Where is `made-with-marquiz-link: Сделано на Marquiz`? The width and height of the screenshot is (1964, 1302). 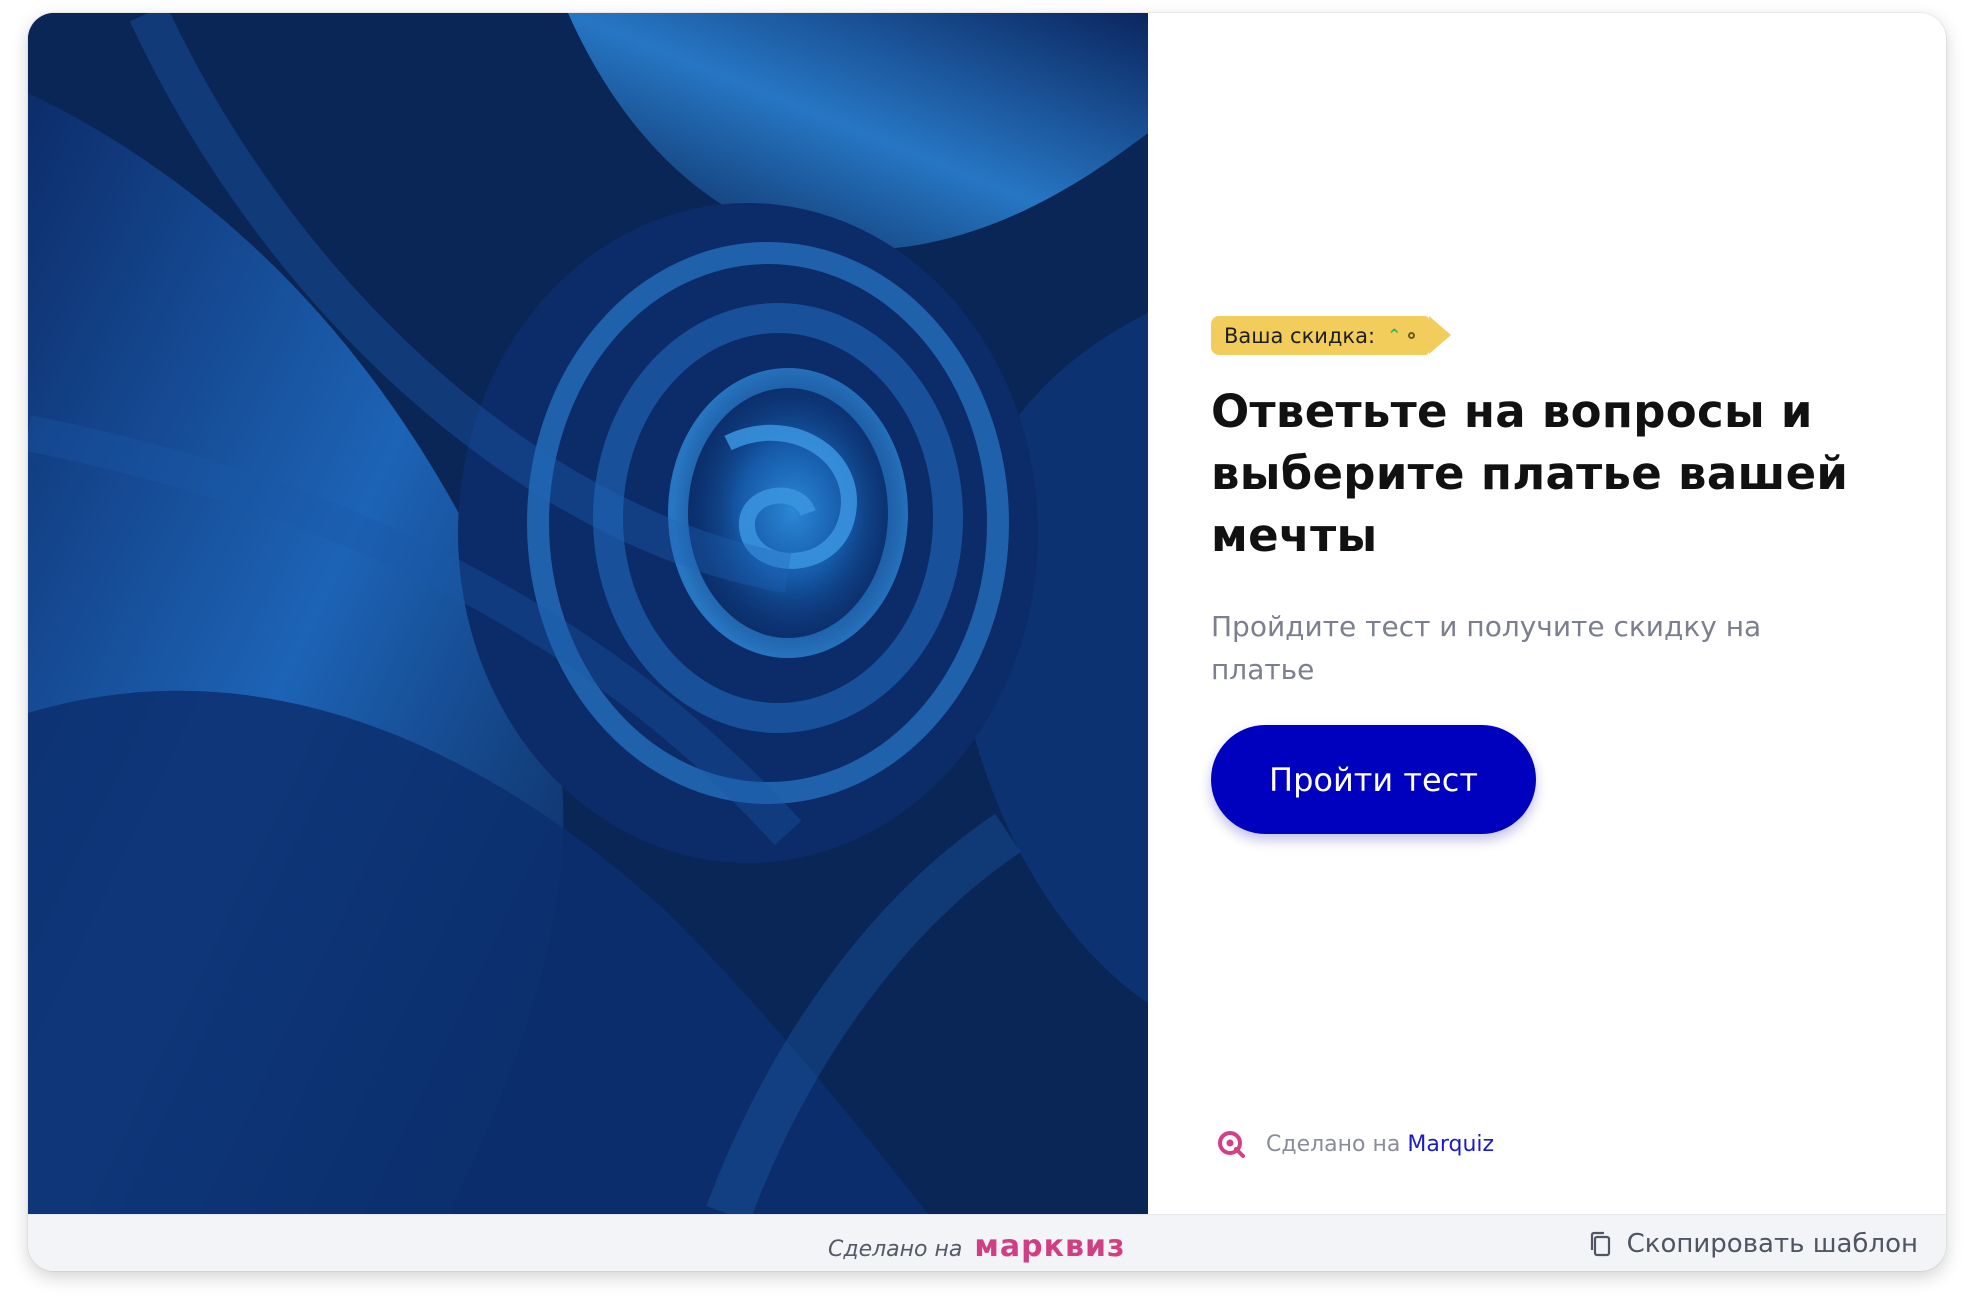
made-with-marquiz-link: Сделано на Marquiz is located at coordinates (1355, 1144).